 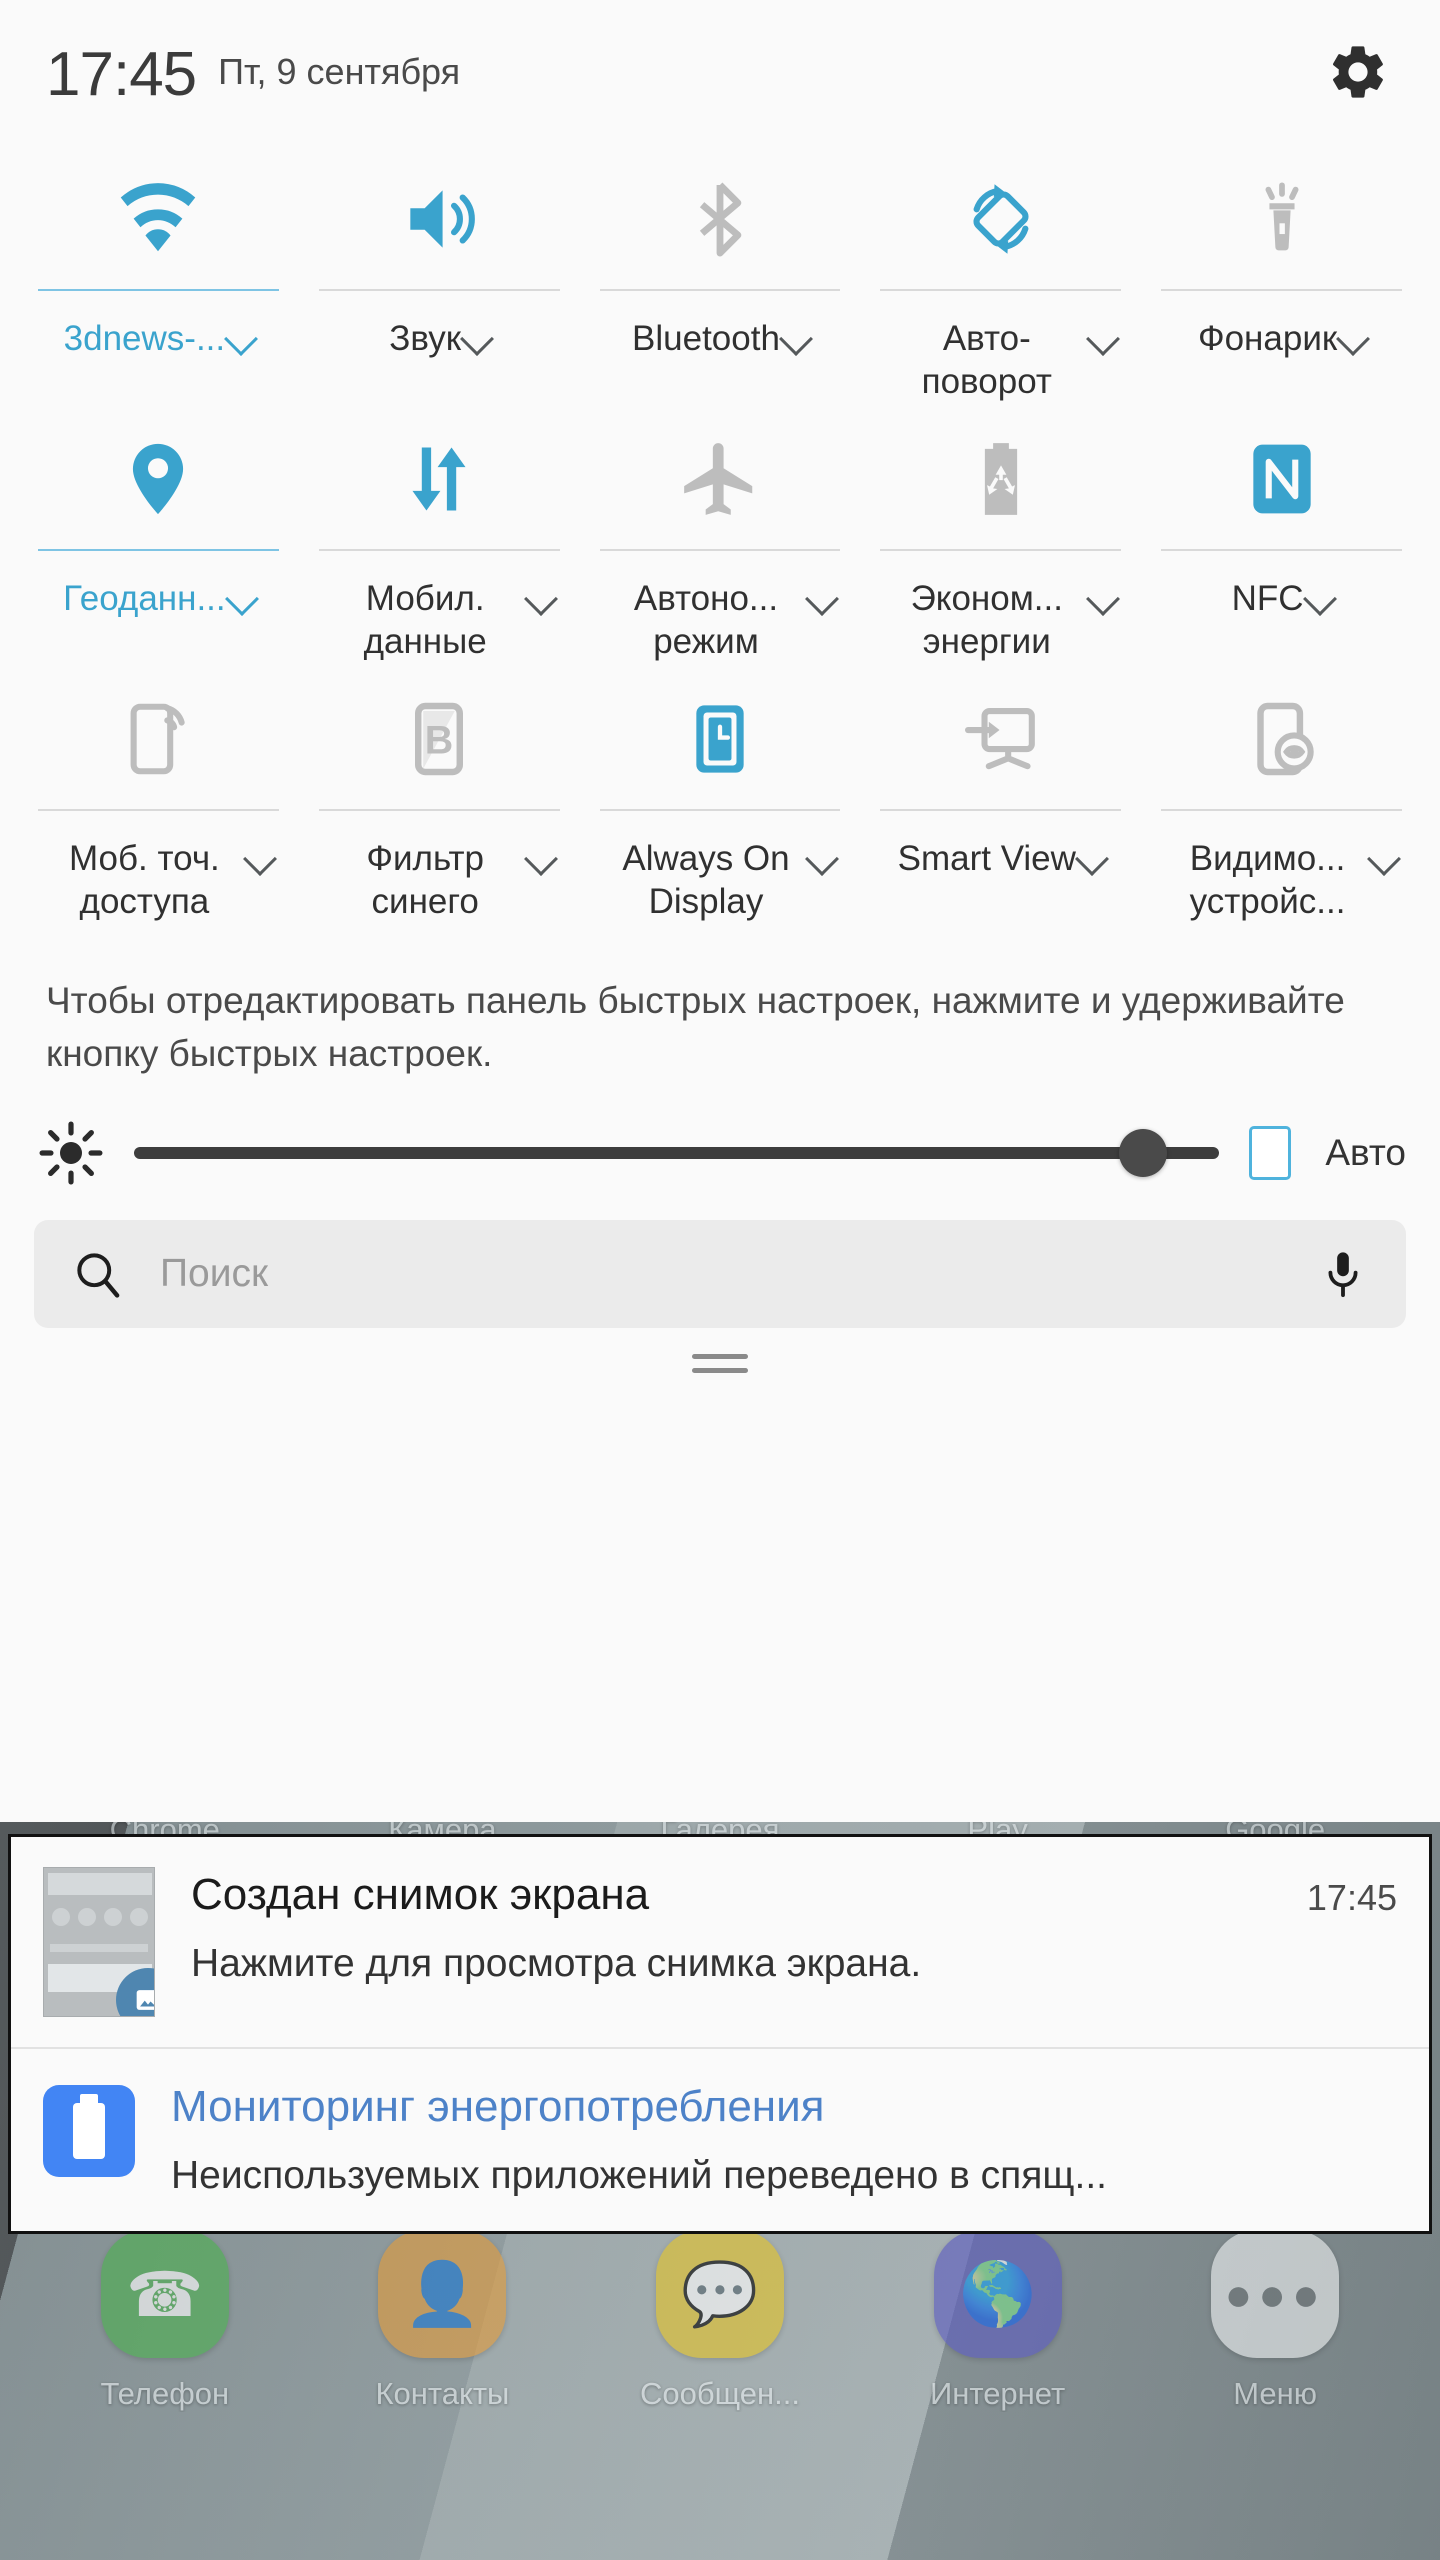 What do you see at coordinates (1282, 216) in the screenshot?
I see `flashlight-icon` at bounding box center [1282, 216].